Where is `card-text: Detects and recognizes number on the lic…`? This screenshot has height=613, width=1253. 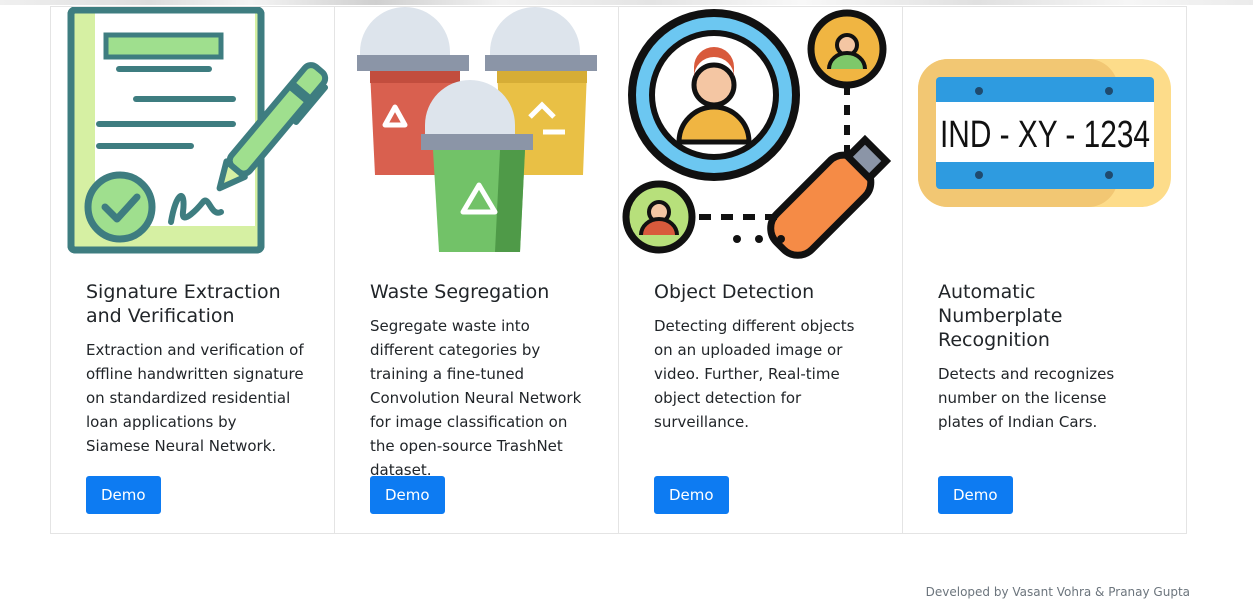 card-text: Detects and recognizes number on the lic… is located at coordinates (1026, 398).